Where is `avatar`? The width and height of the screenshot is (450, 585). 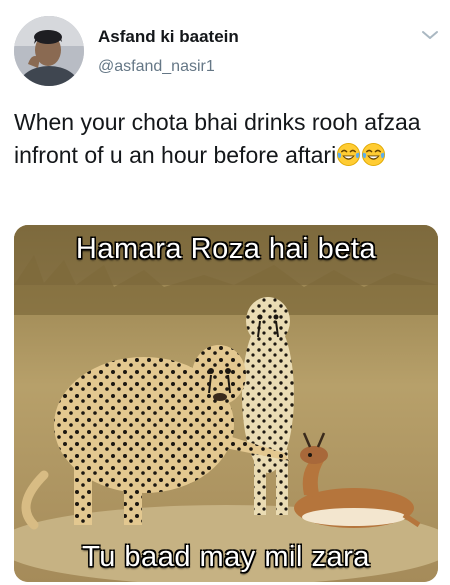 avatar is located at coordinates (49, 51).